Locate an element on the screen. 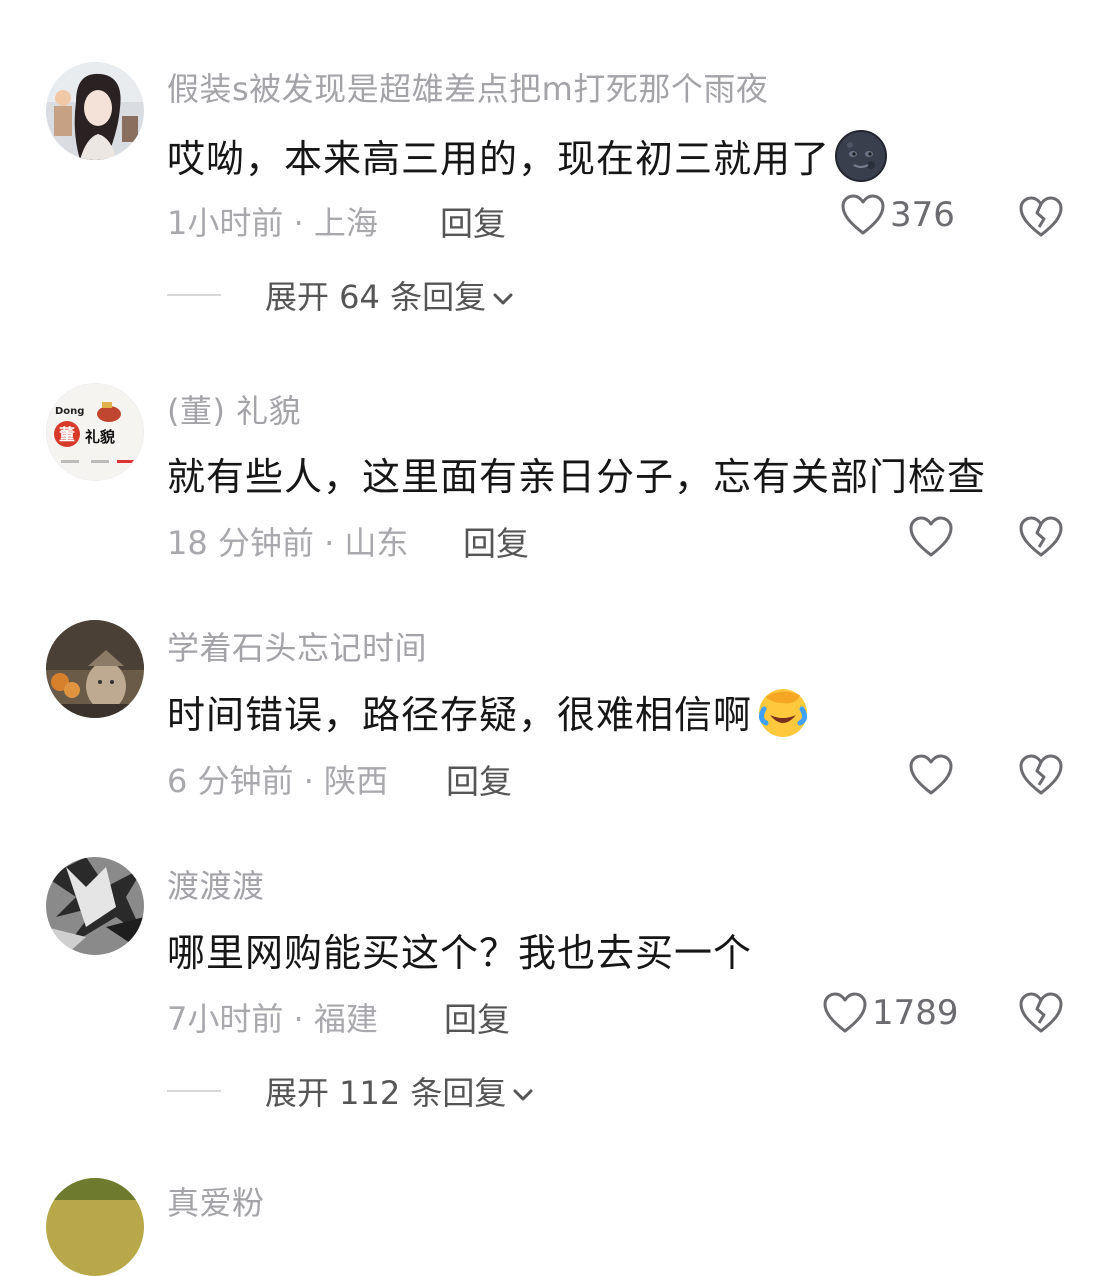 Image resolution: width=1112 pixels, height=1276 pixels. expand-replies-button: 展开 64 条回复 is located at coordinates (340, 295).